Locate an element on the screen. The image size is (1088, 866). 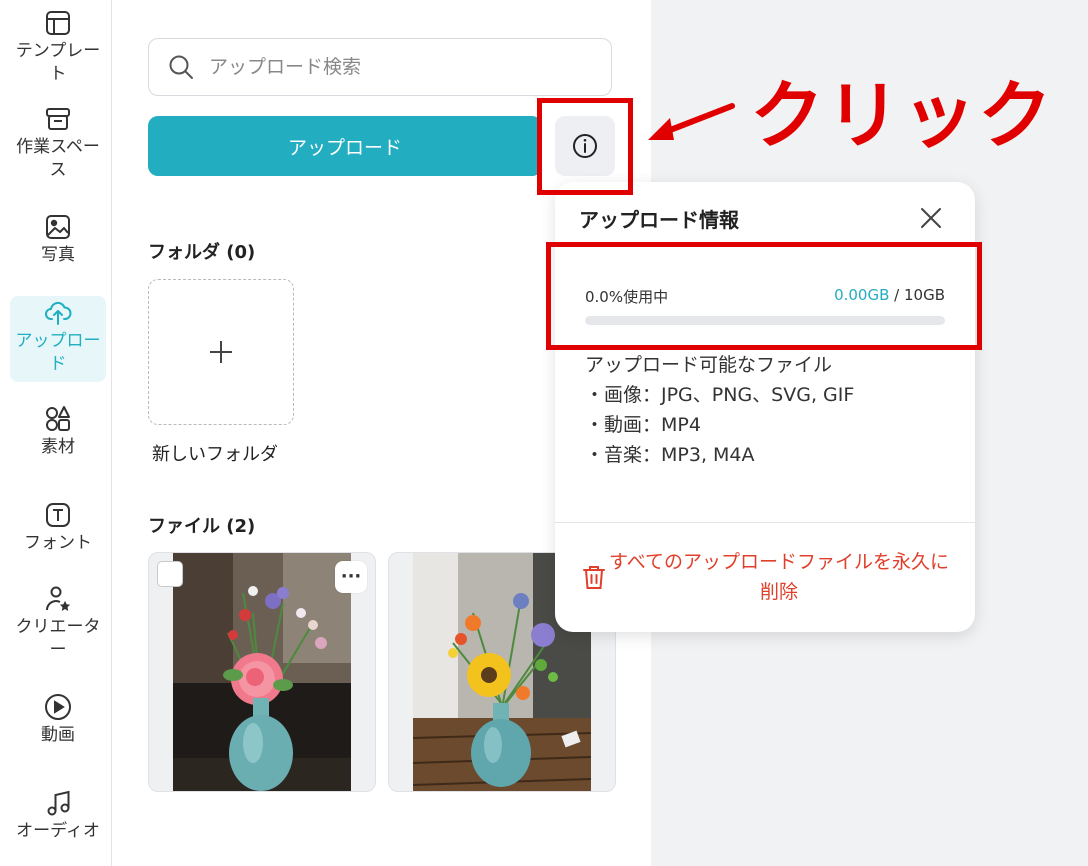
sidebar-item-photos: 写真 is located at coordinates (58, 239).